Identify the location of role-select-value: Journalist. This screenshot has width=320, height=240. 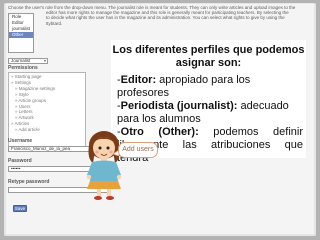
(21, 60).